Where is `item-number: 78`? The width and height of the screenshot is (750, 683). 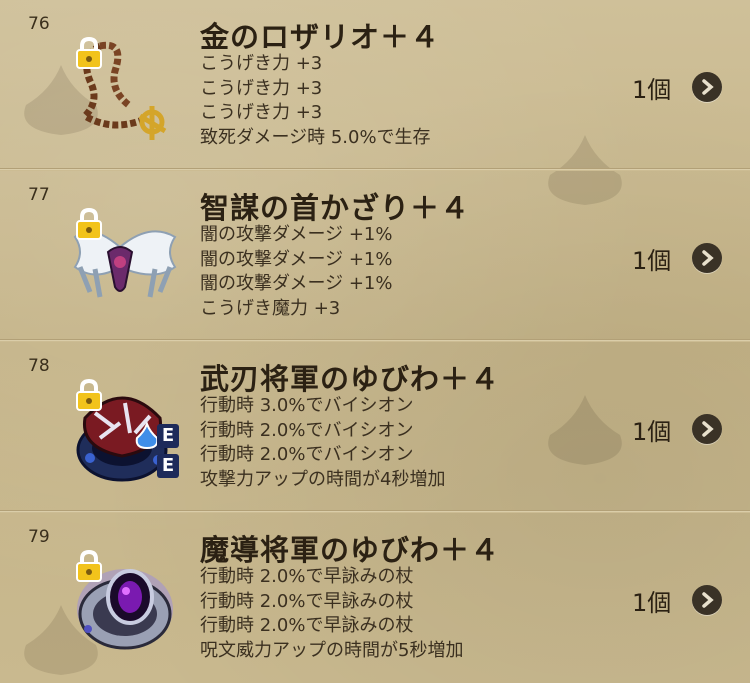
item-number: 78 is located at coordinates (39, 366).